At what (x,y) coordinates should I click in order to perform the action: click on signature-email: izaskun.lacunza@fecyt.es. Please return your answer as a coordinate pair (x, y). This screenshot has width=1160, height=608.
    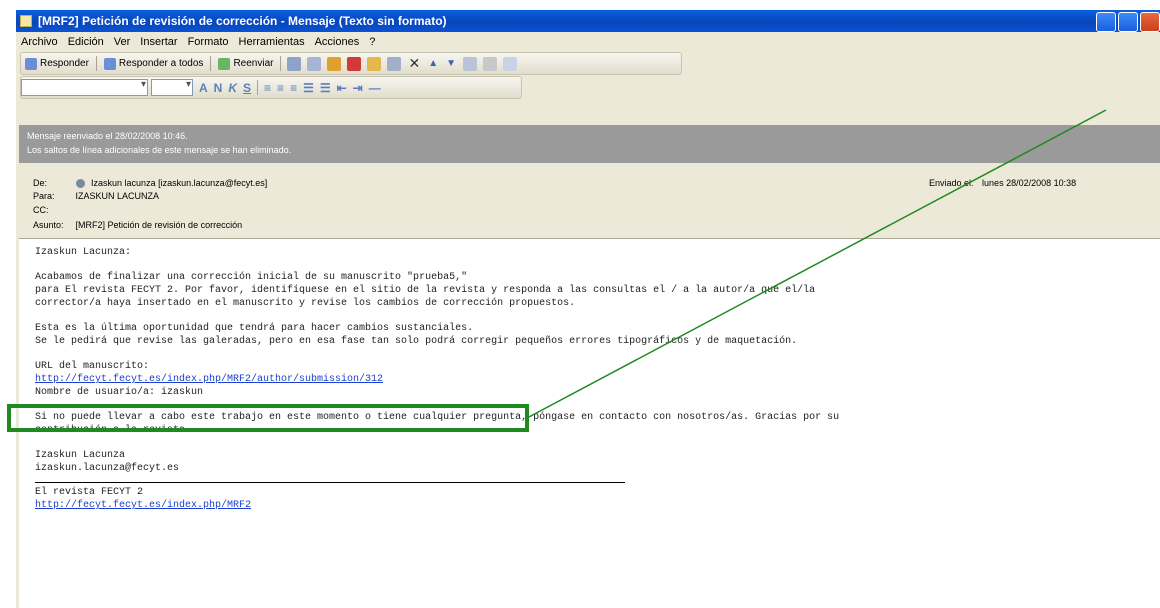
    Looking at the image, I should click on (107, 468).